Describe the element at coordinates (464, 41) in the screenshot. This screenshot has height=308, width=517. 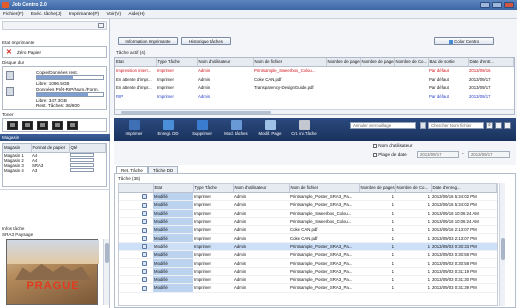
I see `color-centro-button: Color Centro` at that location.